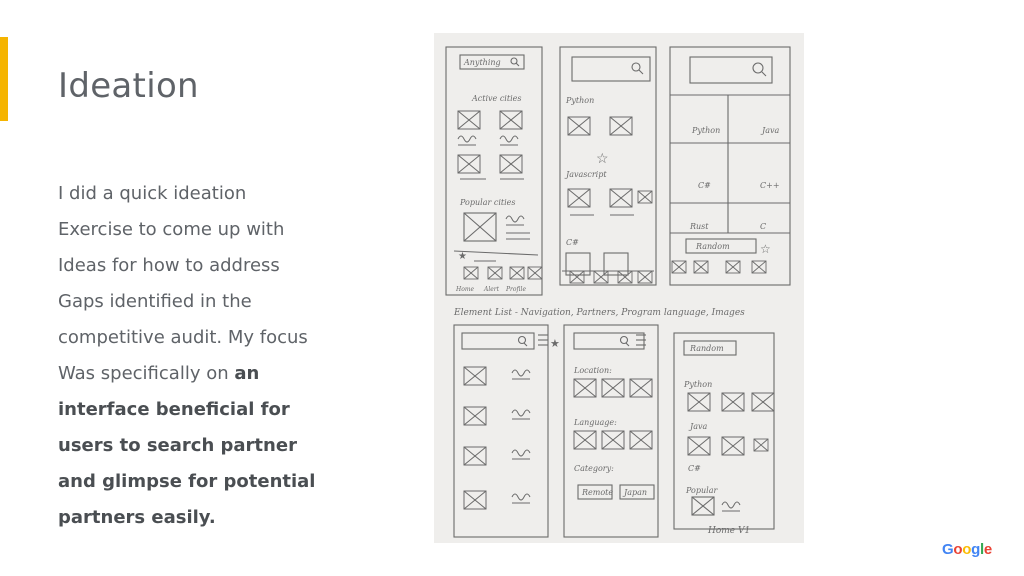  I want to click on frame5-label-language: Language:, so click(595, 422).